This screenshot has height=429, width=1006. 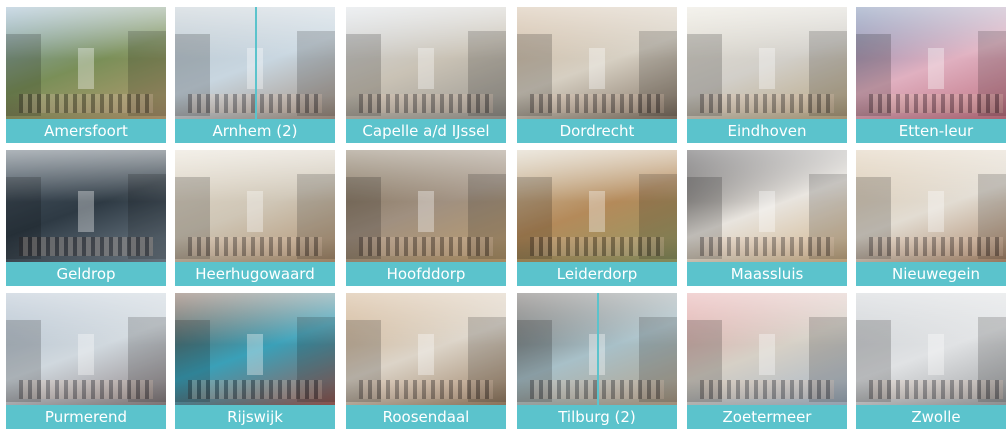 What do you see at coordinates (931, 131) in the screenshot?
I see `location-caption: Etten-leur` at bounding box center [931, 131].